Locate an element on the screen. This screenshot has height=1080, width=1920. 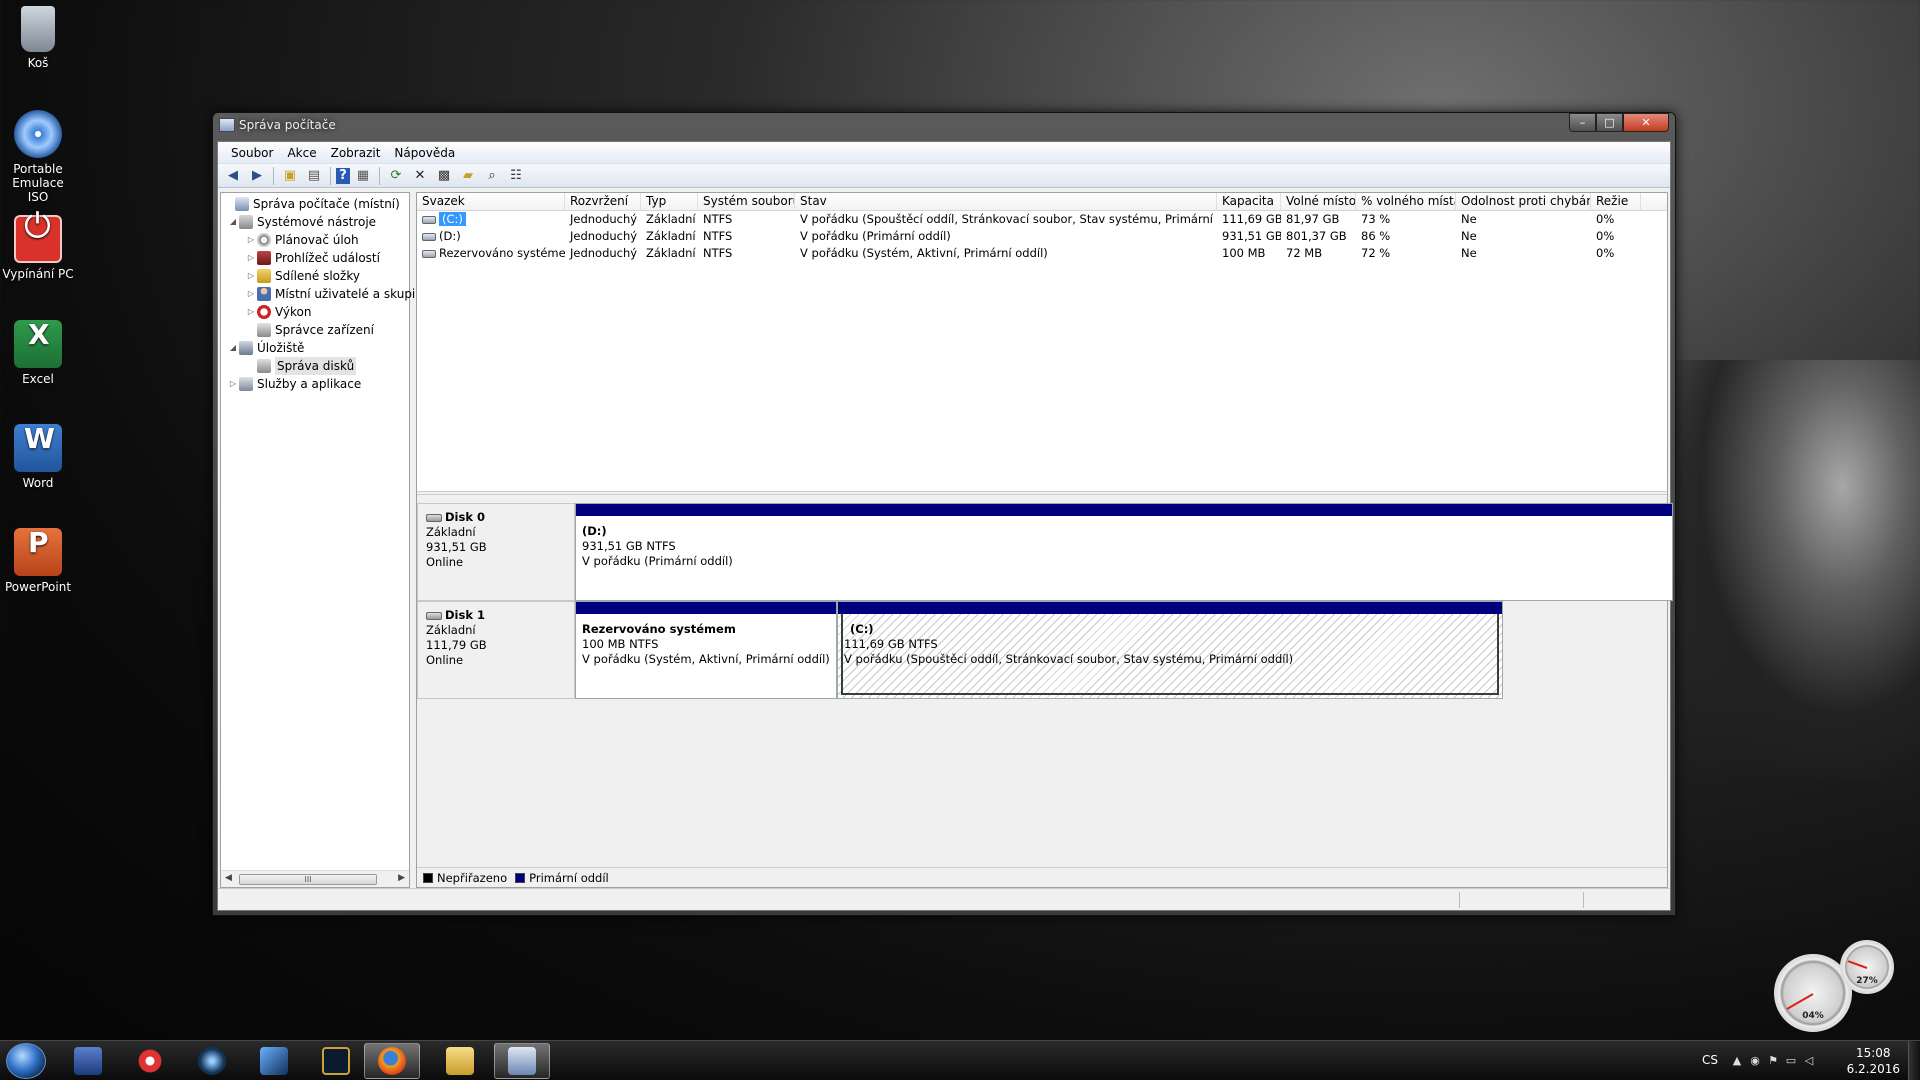
taskbar-app-ccleaner is located at coordinates (150, 1061).